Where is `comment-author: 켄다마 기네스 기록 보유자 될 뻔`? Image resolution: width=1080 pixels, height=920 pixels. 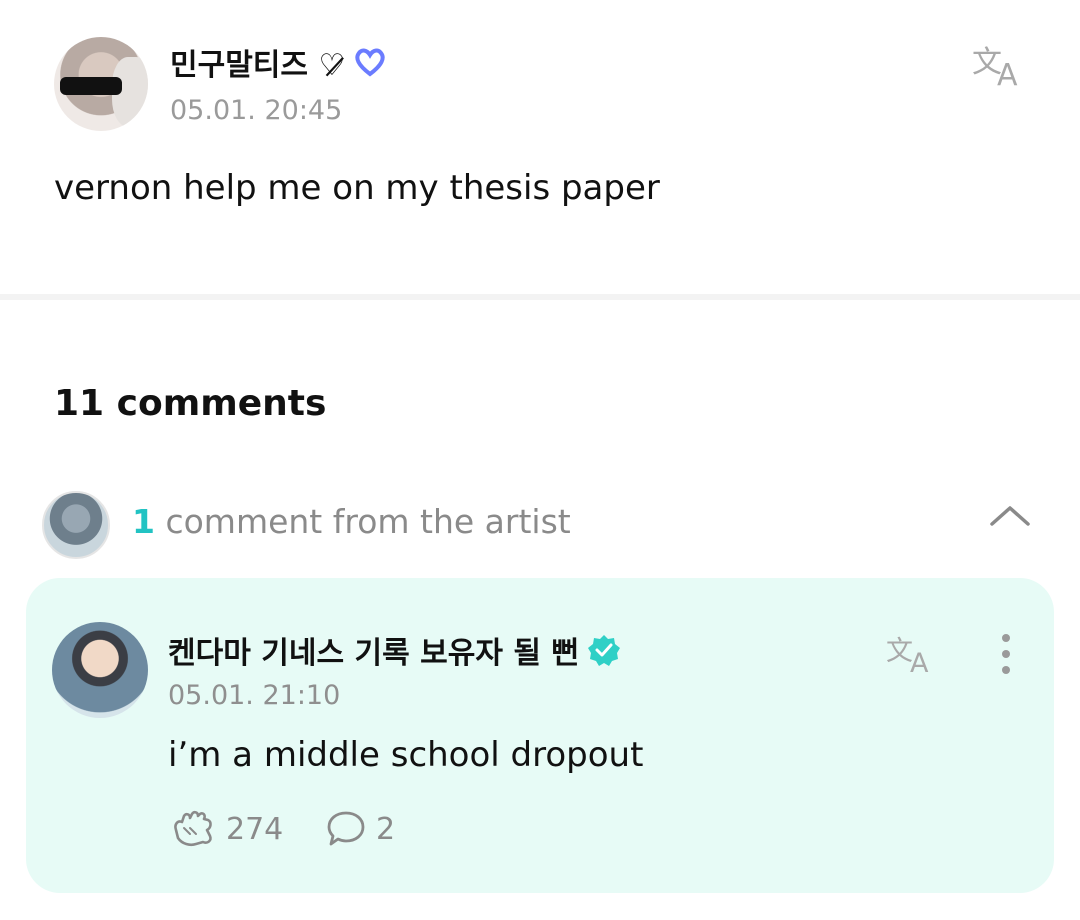 comment-author: 켄다마 기네스 기록 보유자 될 뻔 is located at coordinates (394, 650).